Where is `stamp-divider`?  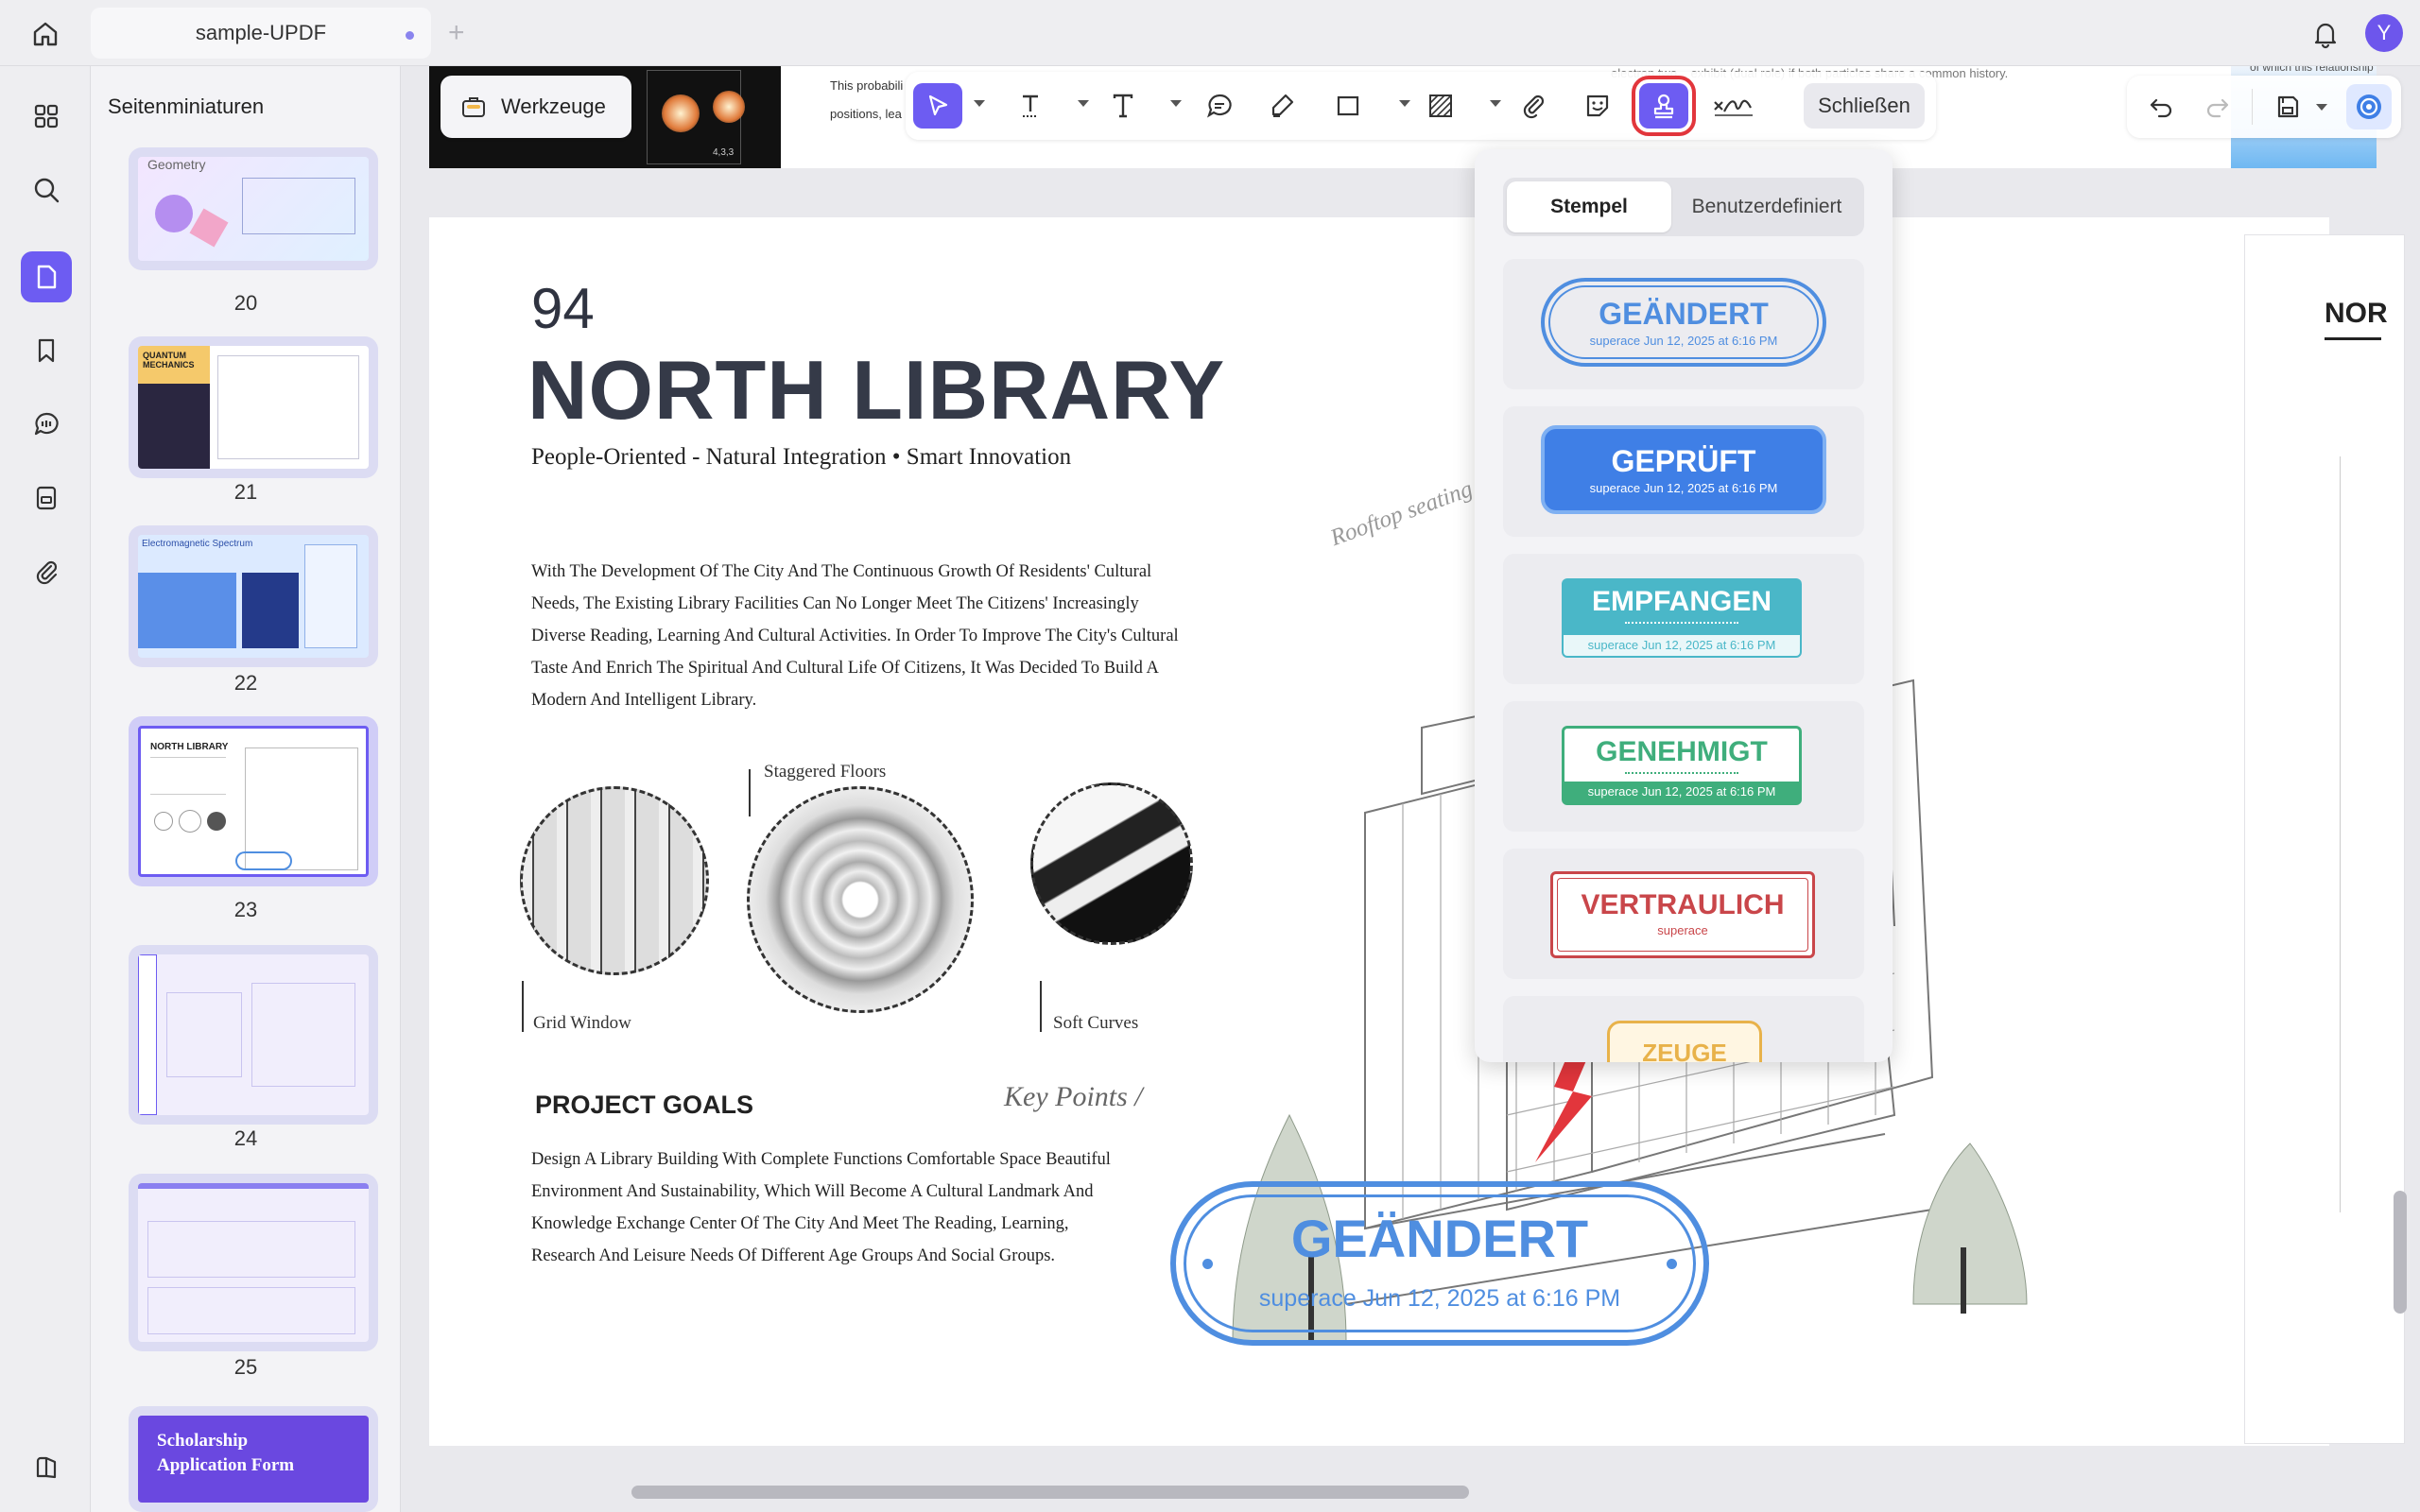
stamp-divider is located at coordinates (1681, 773).